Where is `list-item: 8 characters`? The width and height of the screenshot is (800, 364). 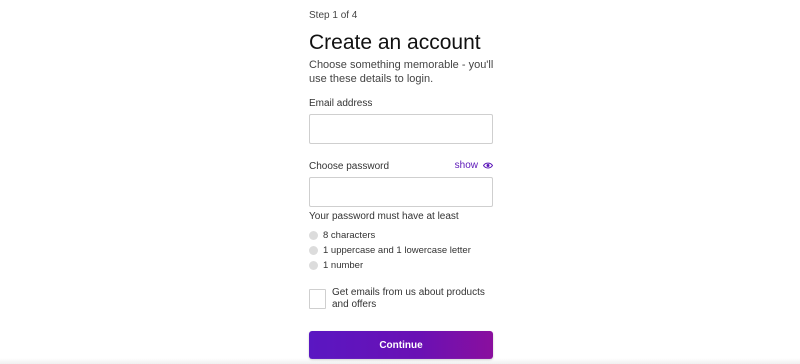 list-item: 8 characters is located at coordinates (390, 235).